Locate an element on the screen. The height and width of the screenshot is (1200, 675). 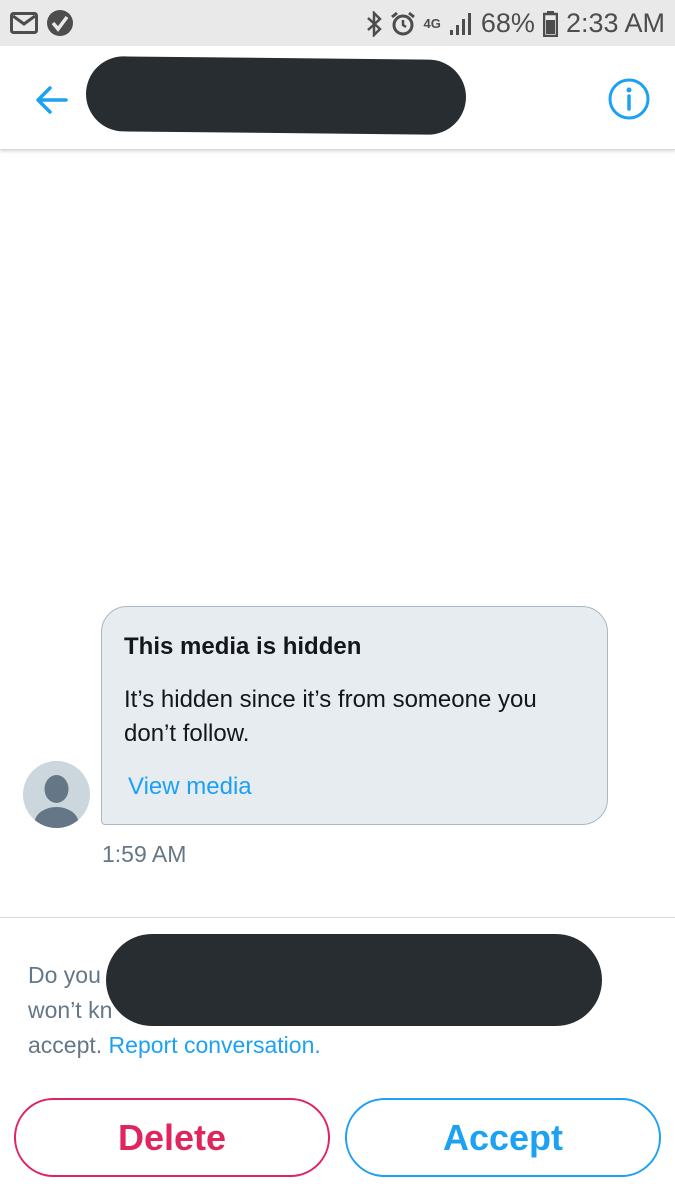
status-bar: 4G 68% 2:33 AM is located at coordinates (337, 23).